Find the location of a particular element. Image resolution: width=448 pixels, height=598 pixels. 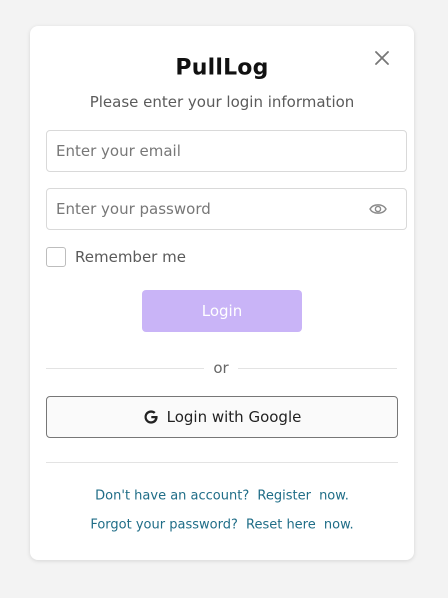

google-icon is located at coordinates (151, 417).